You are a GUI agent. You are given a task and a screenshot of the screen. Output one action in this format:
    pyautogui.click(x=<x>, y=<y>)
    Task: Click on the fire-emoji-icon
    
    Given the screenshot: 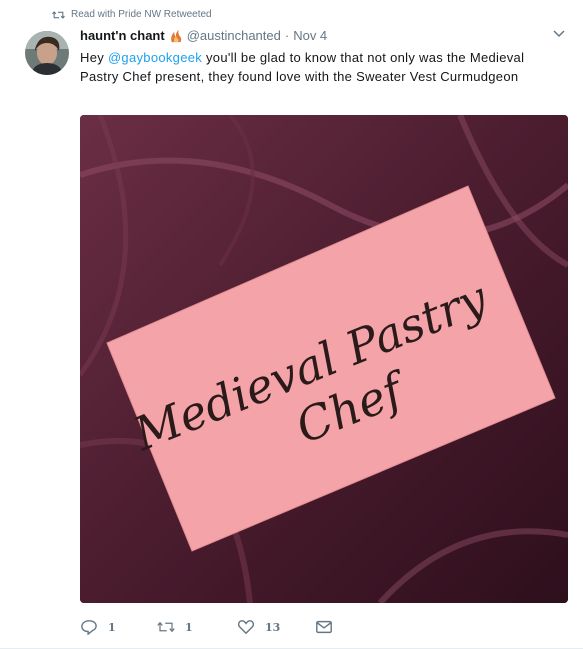 What is the action you would take?
    pyautogui.click(x=175, y=35)
    